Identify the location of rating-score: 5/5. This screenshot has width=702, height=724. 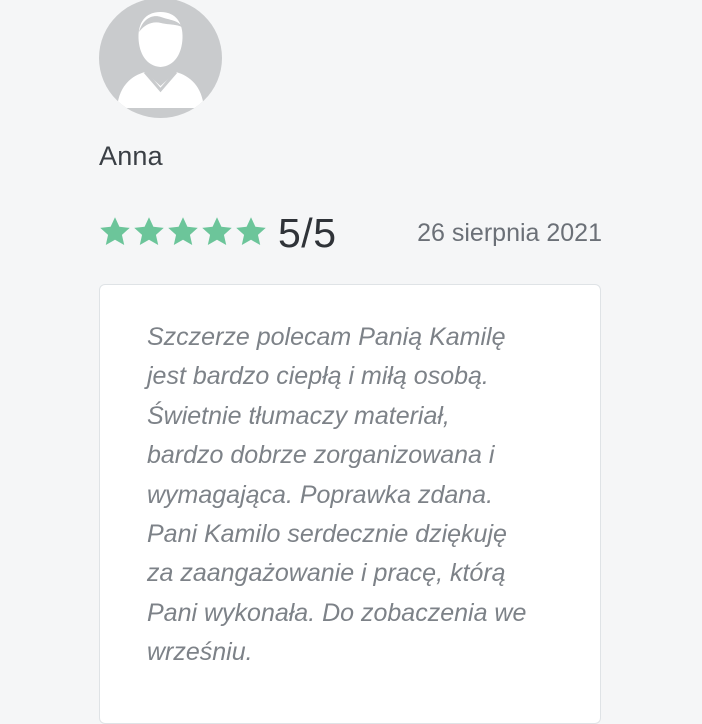
(307, 233).